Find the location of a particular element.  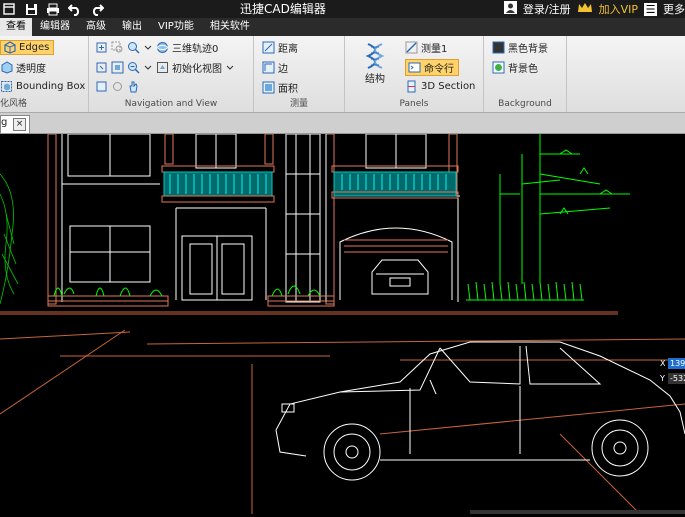

3d-section-button: 3D Section is located at coordinates (440, 86).